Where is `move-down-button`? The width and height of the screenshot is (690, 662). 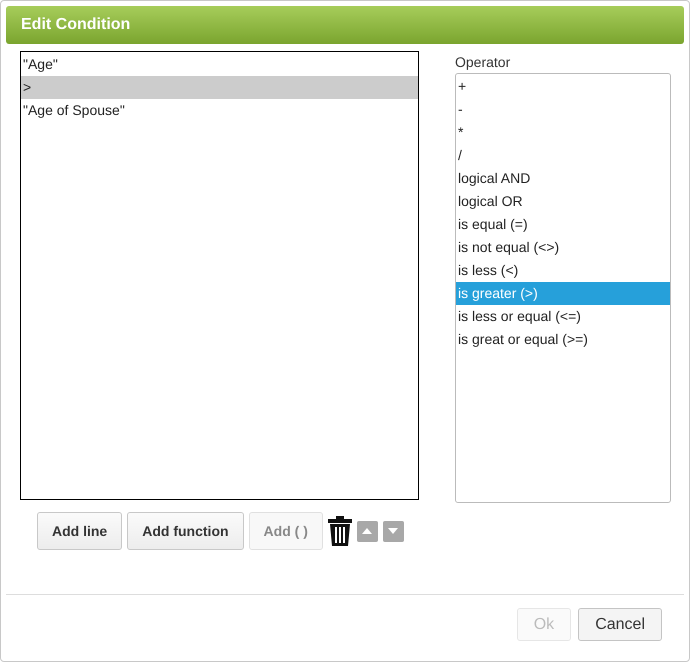
move-down-button is located at coordinates (393, 531).